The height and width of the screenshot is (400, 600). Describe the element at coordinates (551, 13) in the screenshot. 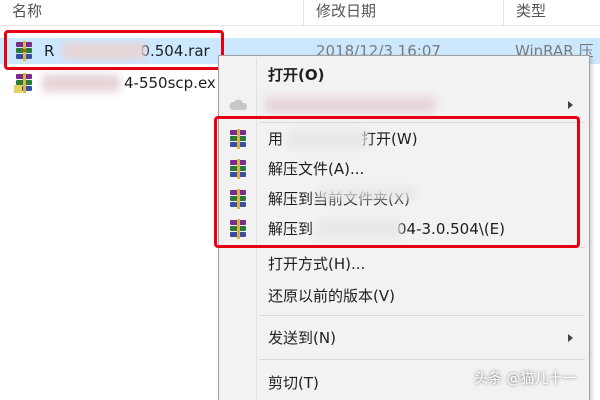

I see `column-type-header: 类型` at that location.